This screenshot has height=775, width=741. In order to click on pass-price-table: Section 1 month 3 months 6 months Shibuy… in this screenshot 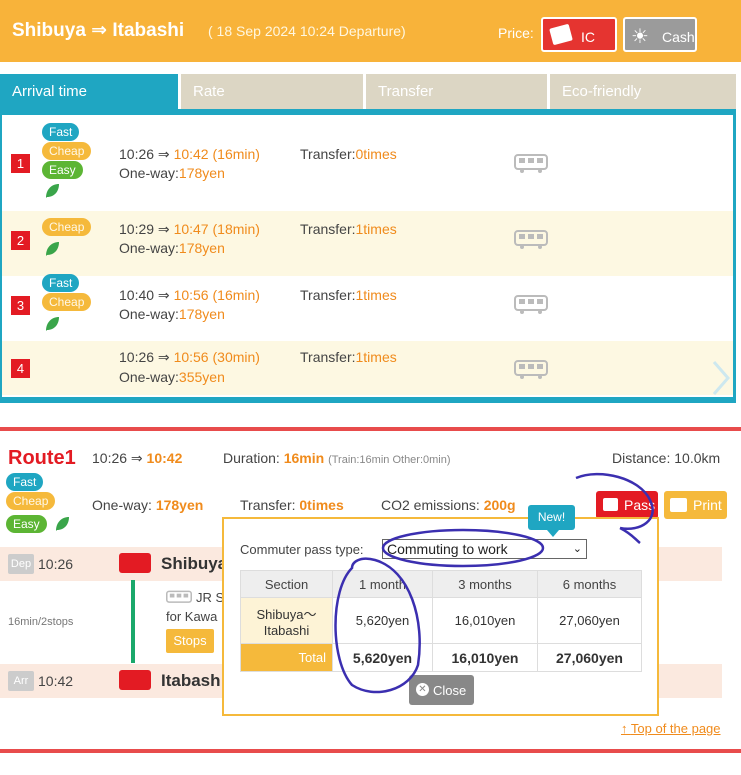, I will do `click(441, 621)`.